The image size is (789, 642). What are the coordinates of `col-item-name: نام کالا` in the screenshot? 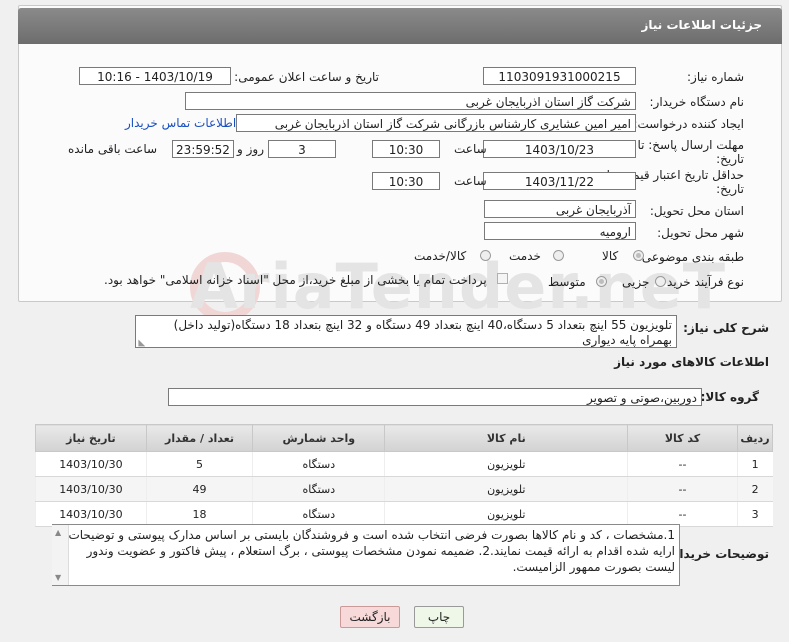 It's located at (506, 438).